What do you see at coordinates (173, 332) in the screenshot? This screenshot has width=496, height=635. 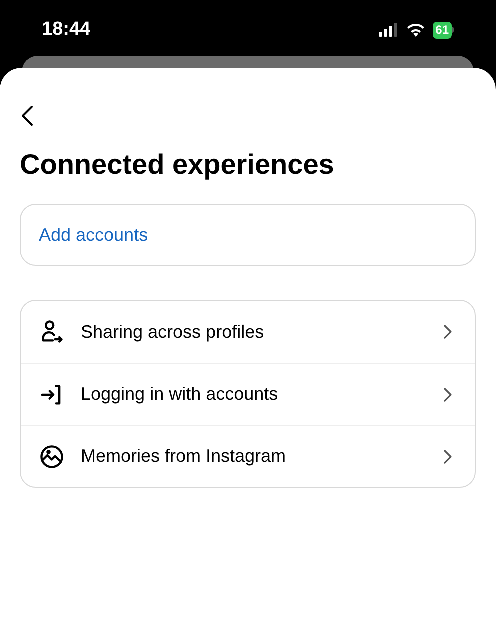 I see `row-label: Sharing across profiles` at bounding box center [173, 332].